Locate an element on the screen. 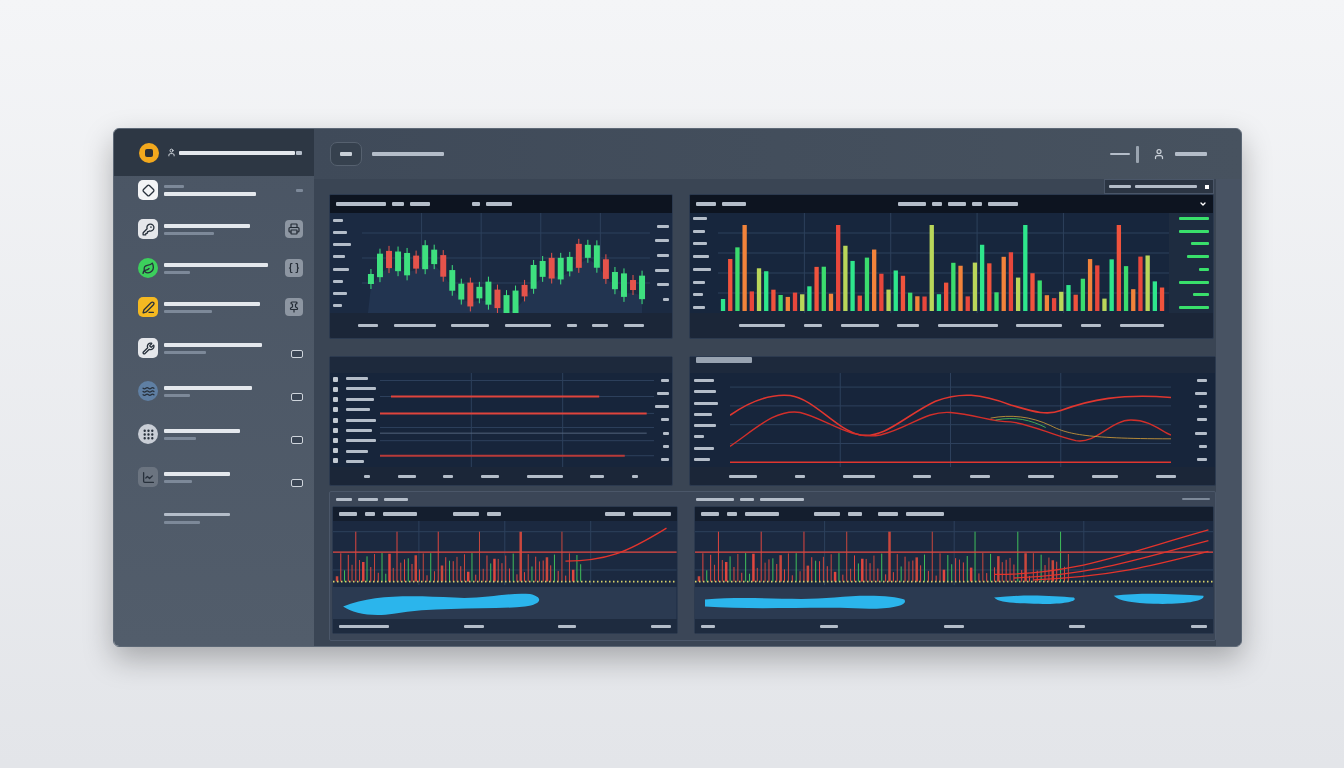  pin-icon is located at coordinates (294, 307).